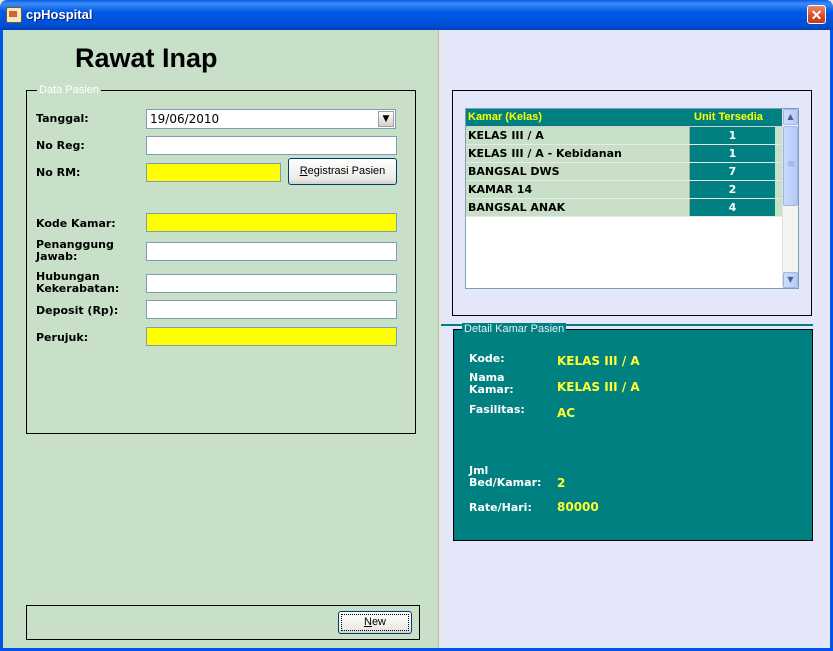 The height and width of the screenshot is (651, 833). What do you see at coordinates (545, 153) in the screenshot?
I see `kamar-cell: KELAS III / A - Kebidanan` at bounding box center [545, 153].